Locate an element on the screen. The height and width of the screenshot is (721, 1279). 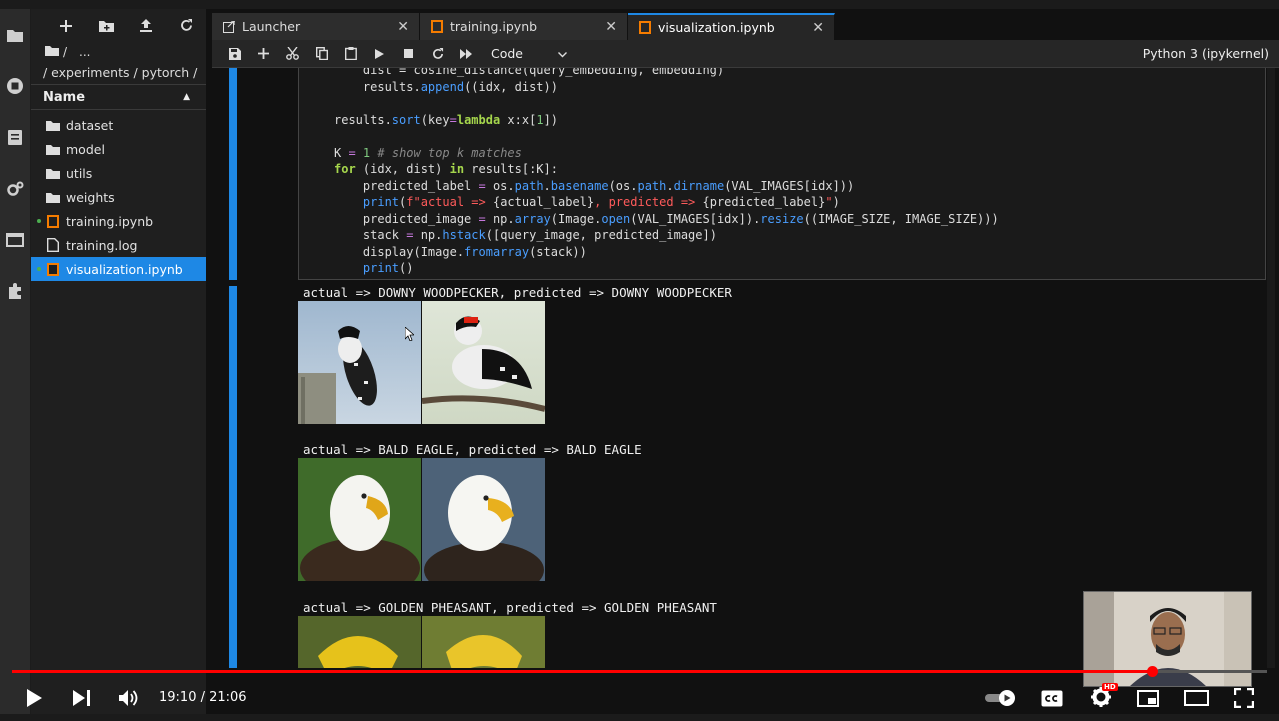
settings-gear-icon: HD is located at coordinates (1103, 695).